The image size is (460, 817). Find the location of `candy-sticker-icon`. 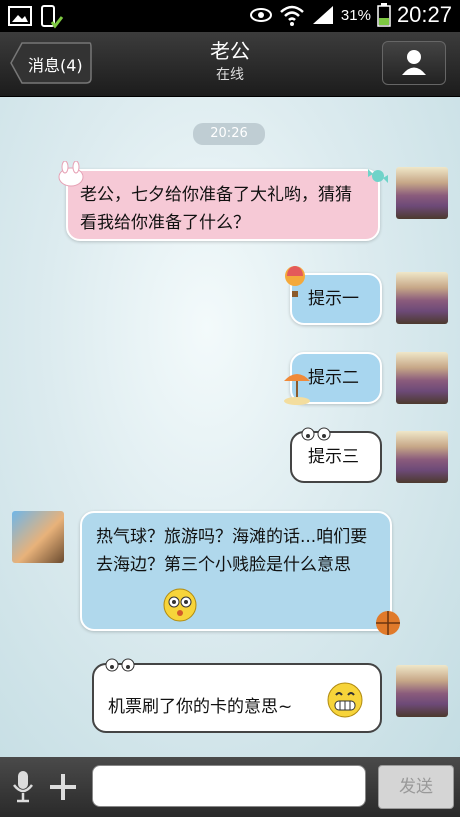

candy-sticker-icon is located at coordinates (378, 176).